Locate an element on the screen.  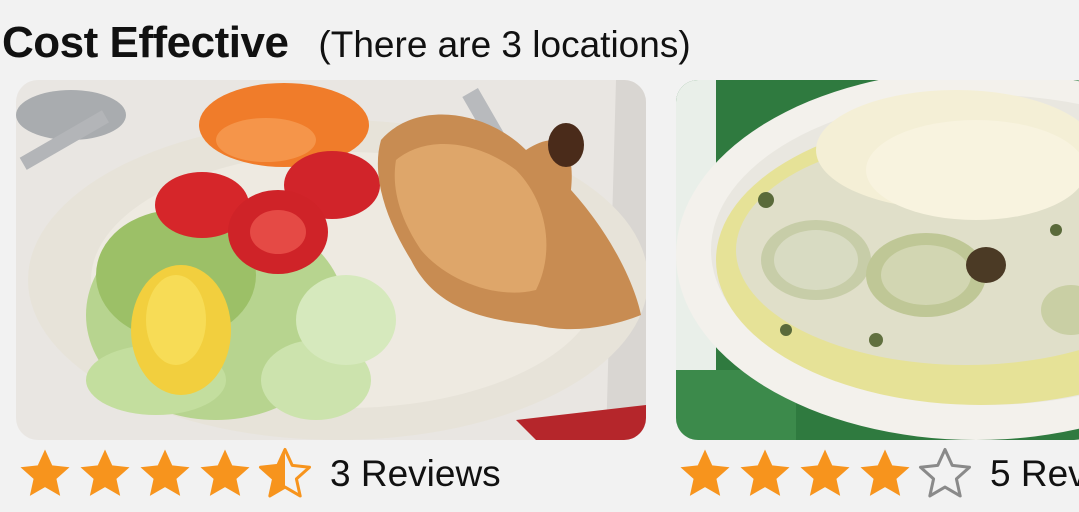
section-title: Cost Effective is located at coordinates (145, 42).